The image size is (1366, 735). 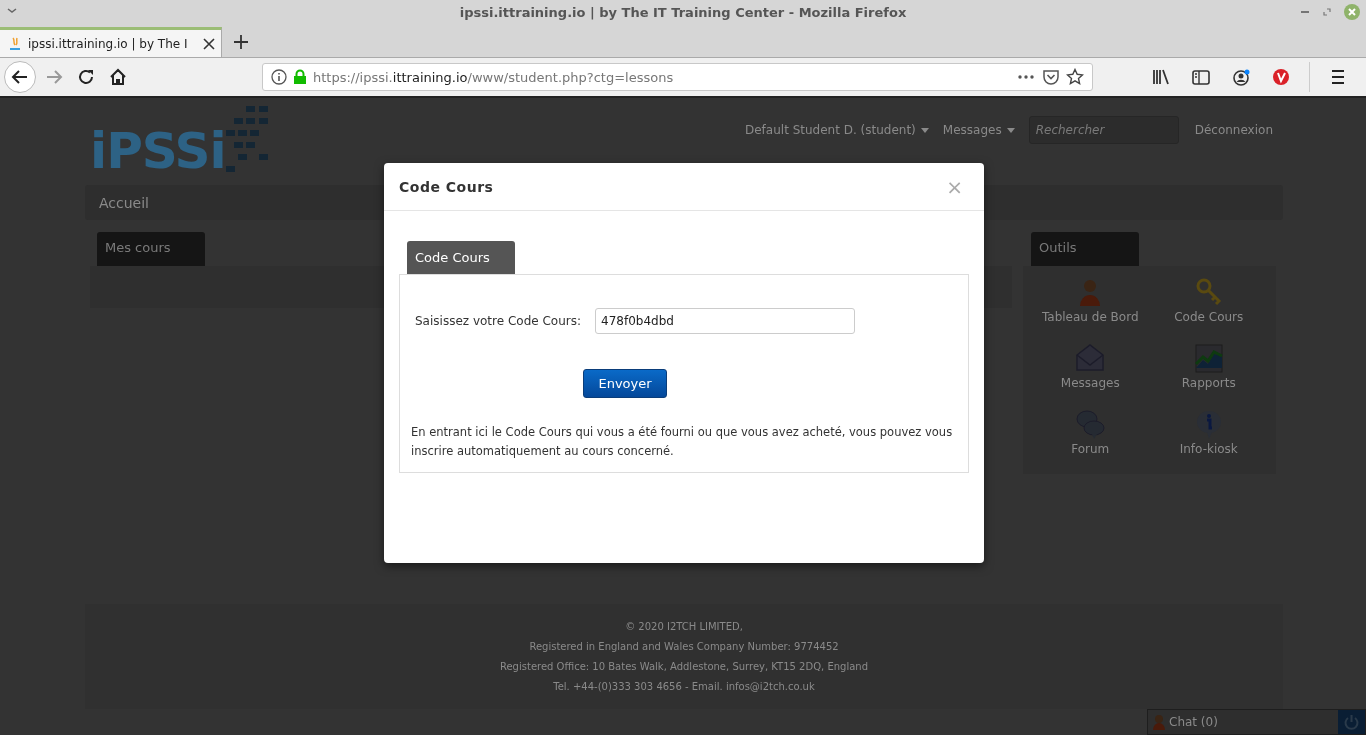 What do you see at coordinates (1159, 722) in the screenshot?
I see `person-icon` at bounding box center [1159, 722].